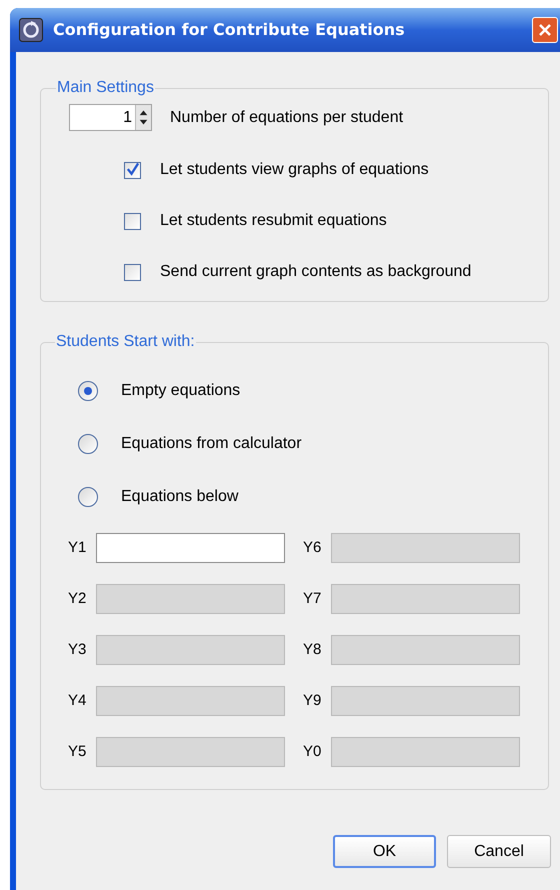  What do you see at coordinates (545, 30) in the screenshot?
I see `close-icon` at bounding box center [545, 30].